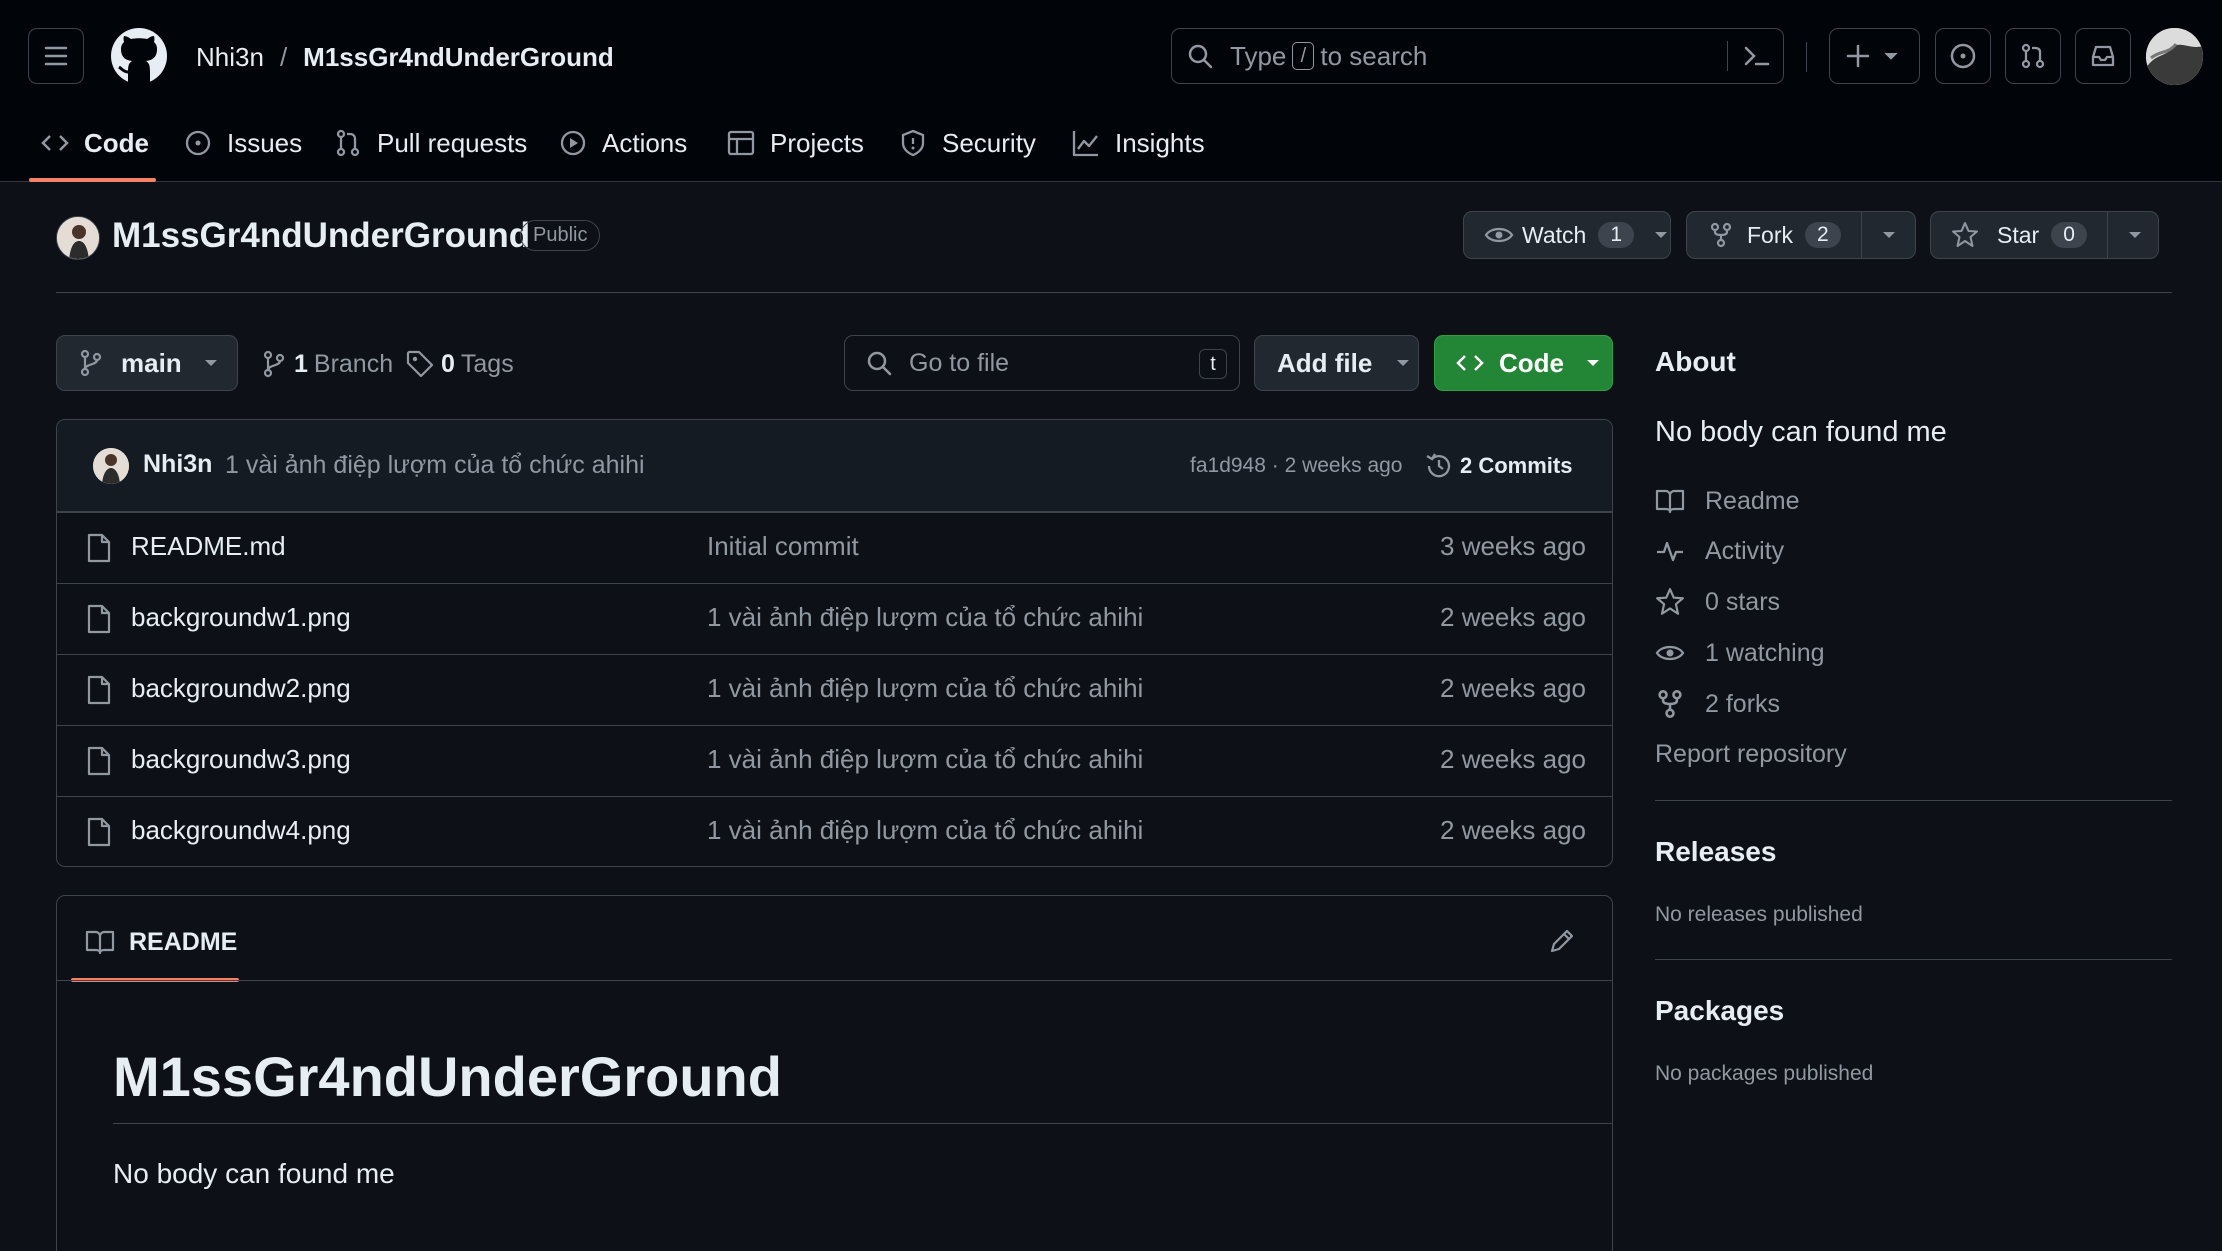 This screenshot has height=1251, width=2222. I want to click on fork-count: 2, so click(1823, 235).